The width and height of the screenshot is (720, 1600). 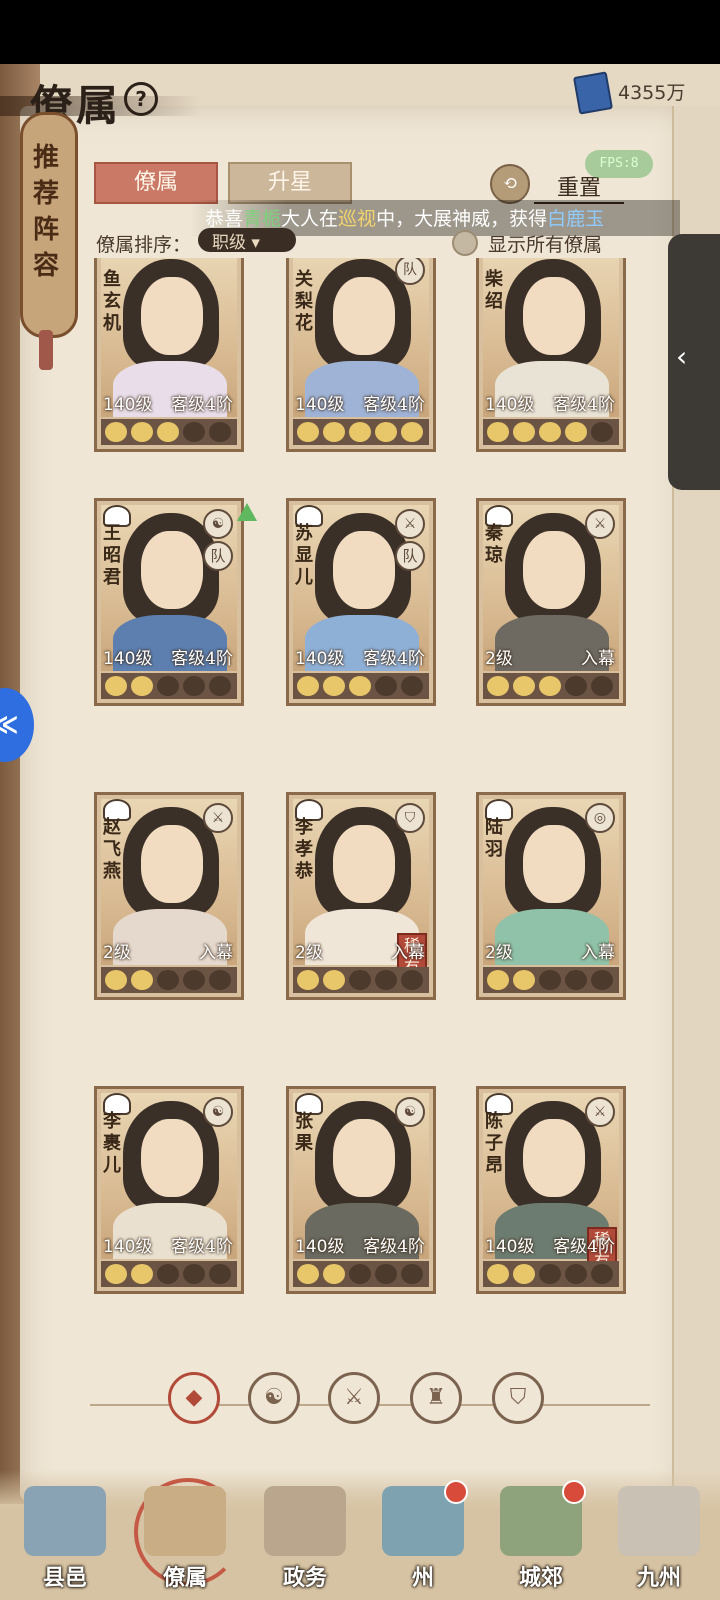 What do you see at coordinates (65, 1521) in the screenshot?
I see `gate-icon` at bounding box center [65, 1521].